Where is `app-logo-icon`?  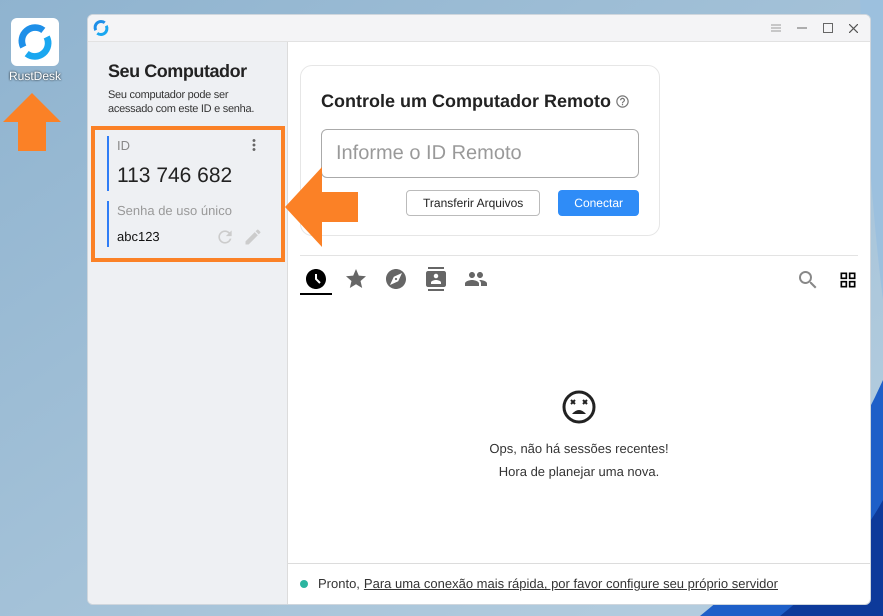
app-logo-icon is located at coordinates (101, 28).